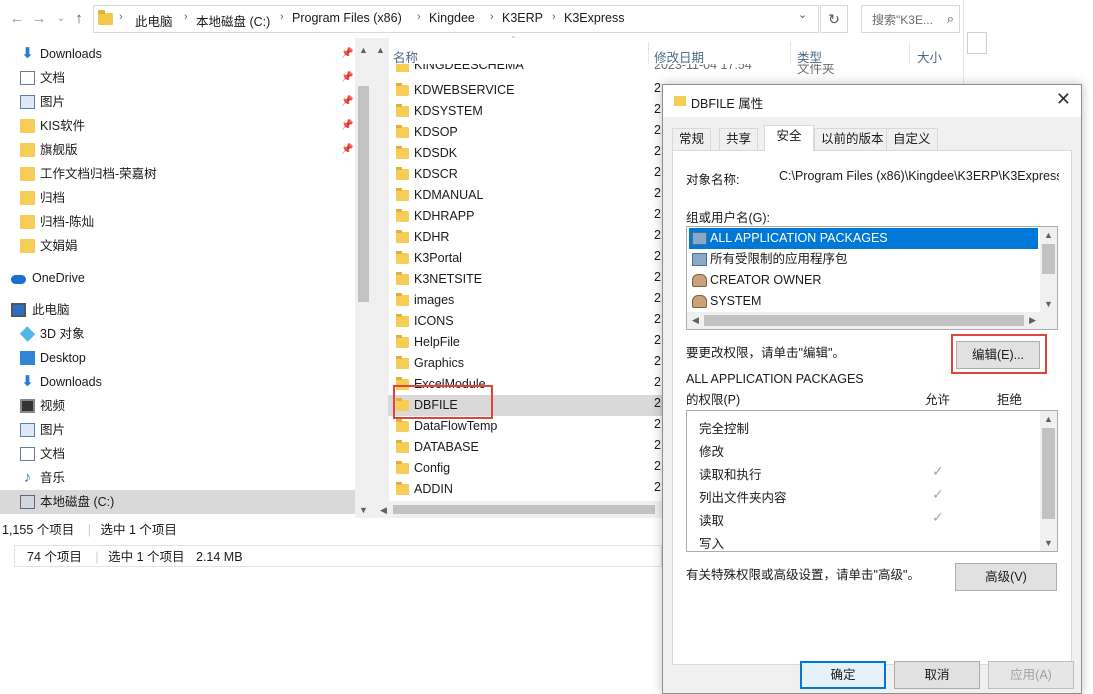  I want to click on nav-item: KIS软件 📌, so click(177, 126).